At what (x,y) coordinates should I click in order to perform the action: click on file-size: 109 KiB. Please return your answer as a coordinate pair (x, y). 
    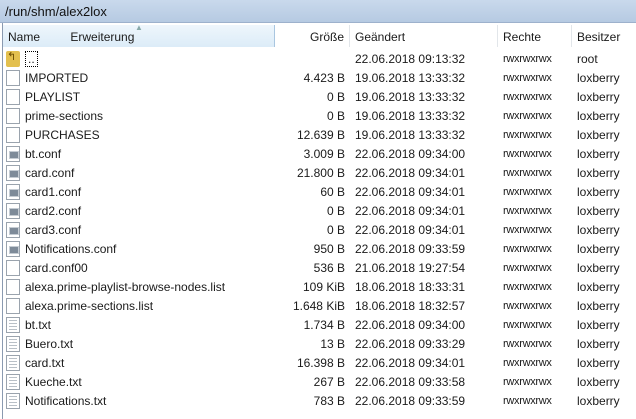
    Looking at the image, I should click on (323, 286).